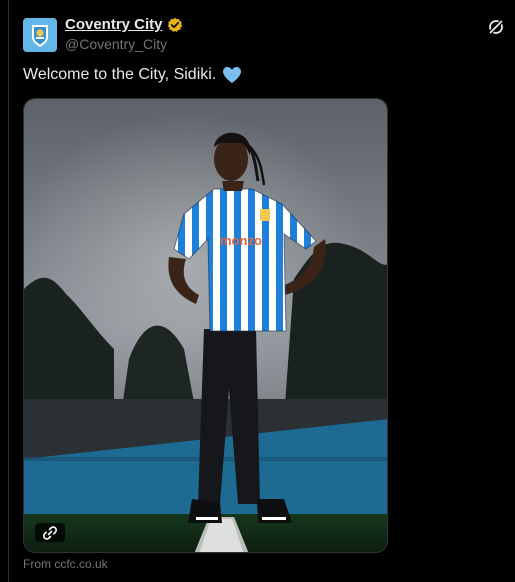 This screenshot has height=582, width=515. Describe the element at coordinates (114, 24) in the screenshot. I see `author-display-name: Coventry City` at that location.